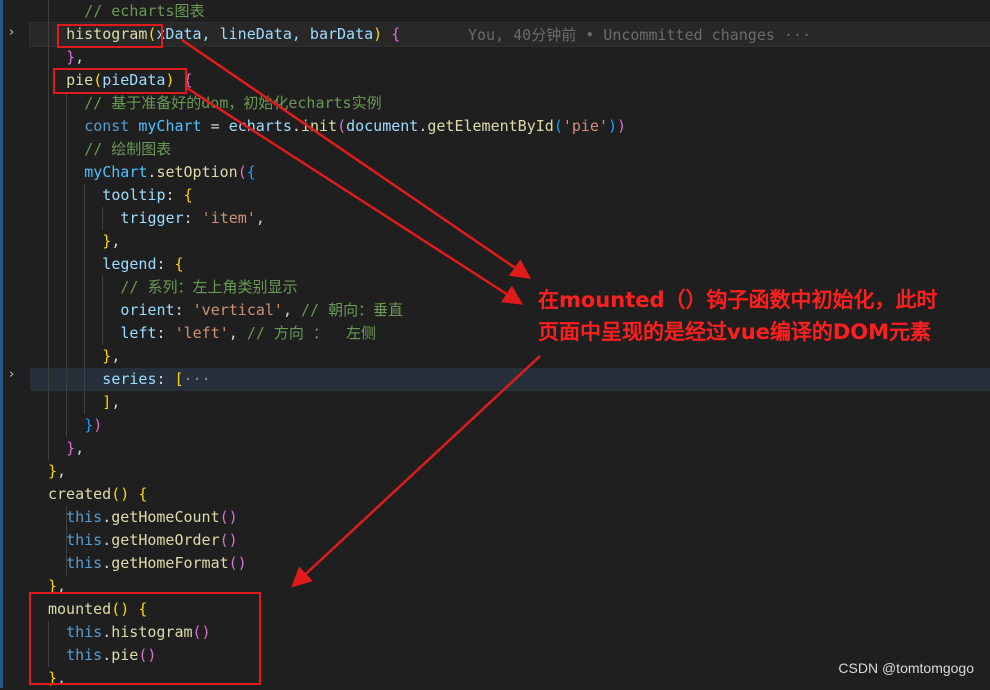  What do you see at coordinates (319, 126) in the screenshot?
I see `code-token: init` at bounding box center [319, 126].